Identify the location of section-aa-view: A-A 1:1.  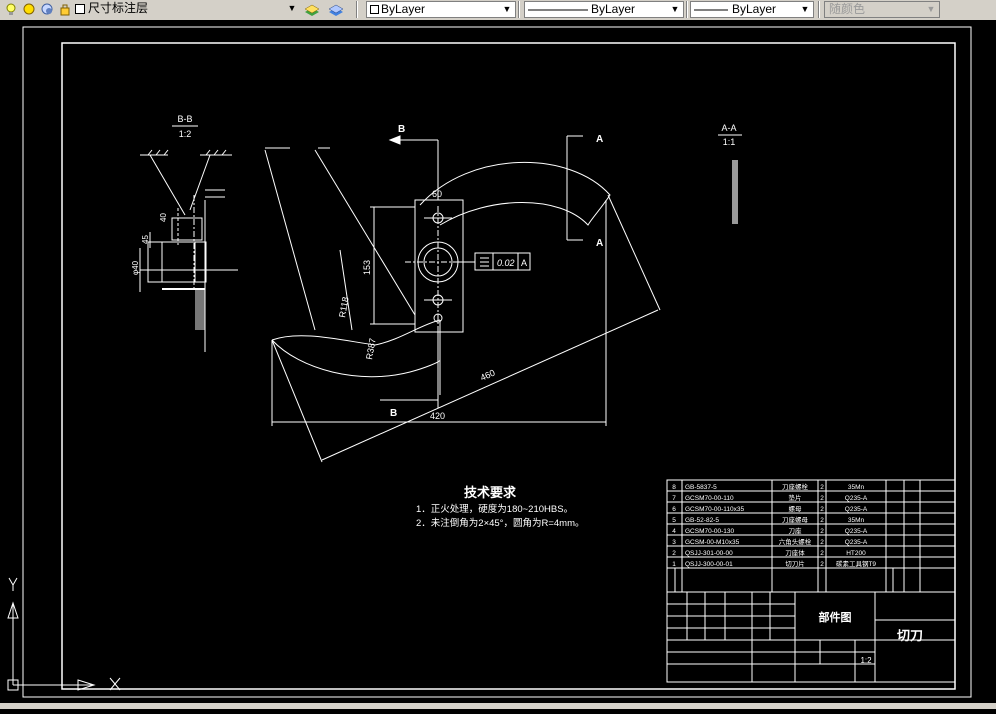
(730, 173).